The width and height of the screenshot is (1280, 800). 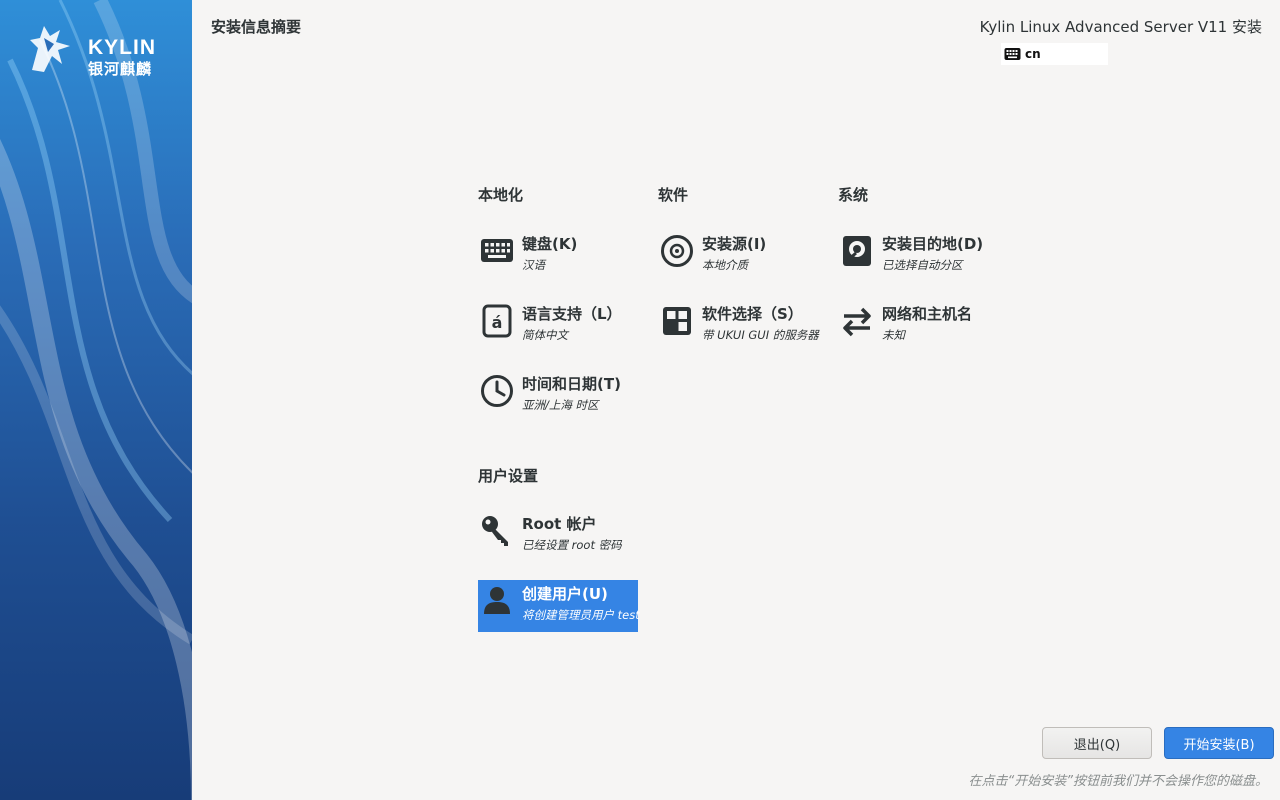 I want to click on spoke-network-status: 未知, so click(x=893, y=335).